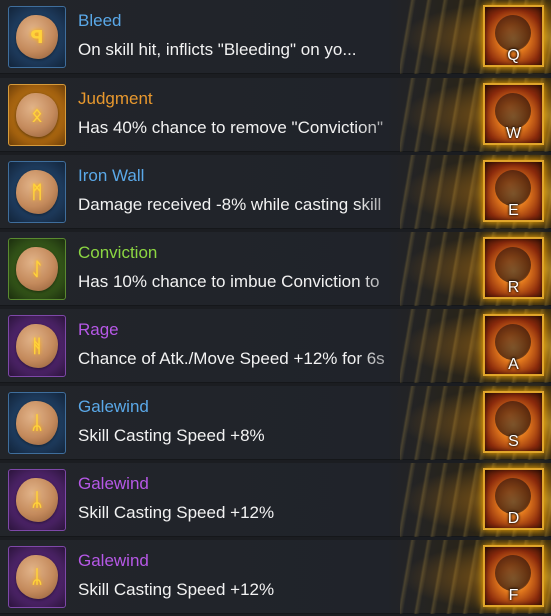 The height and width of the screenshot is (616, 551). Describe the element at coordinates (229, 281) in the screenshot. I see `rune-description: Has 10% chance to imbue Conviction to` at that location.